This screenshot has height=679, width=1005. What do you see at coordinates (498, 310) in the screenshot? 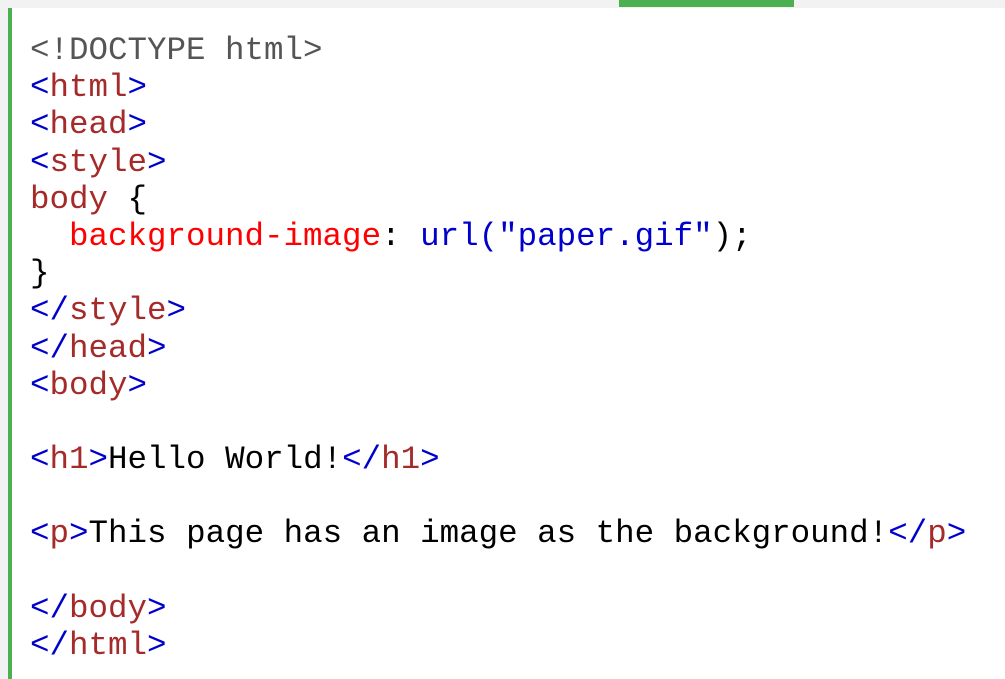
I see `code-line: </style>` at bounding box center [498, 310].